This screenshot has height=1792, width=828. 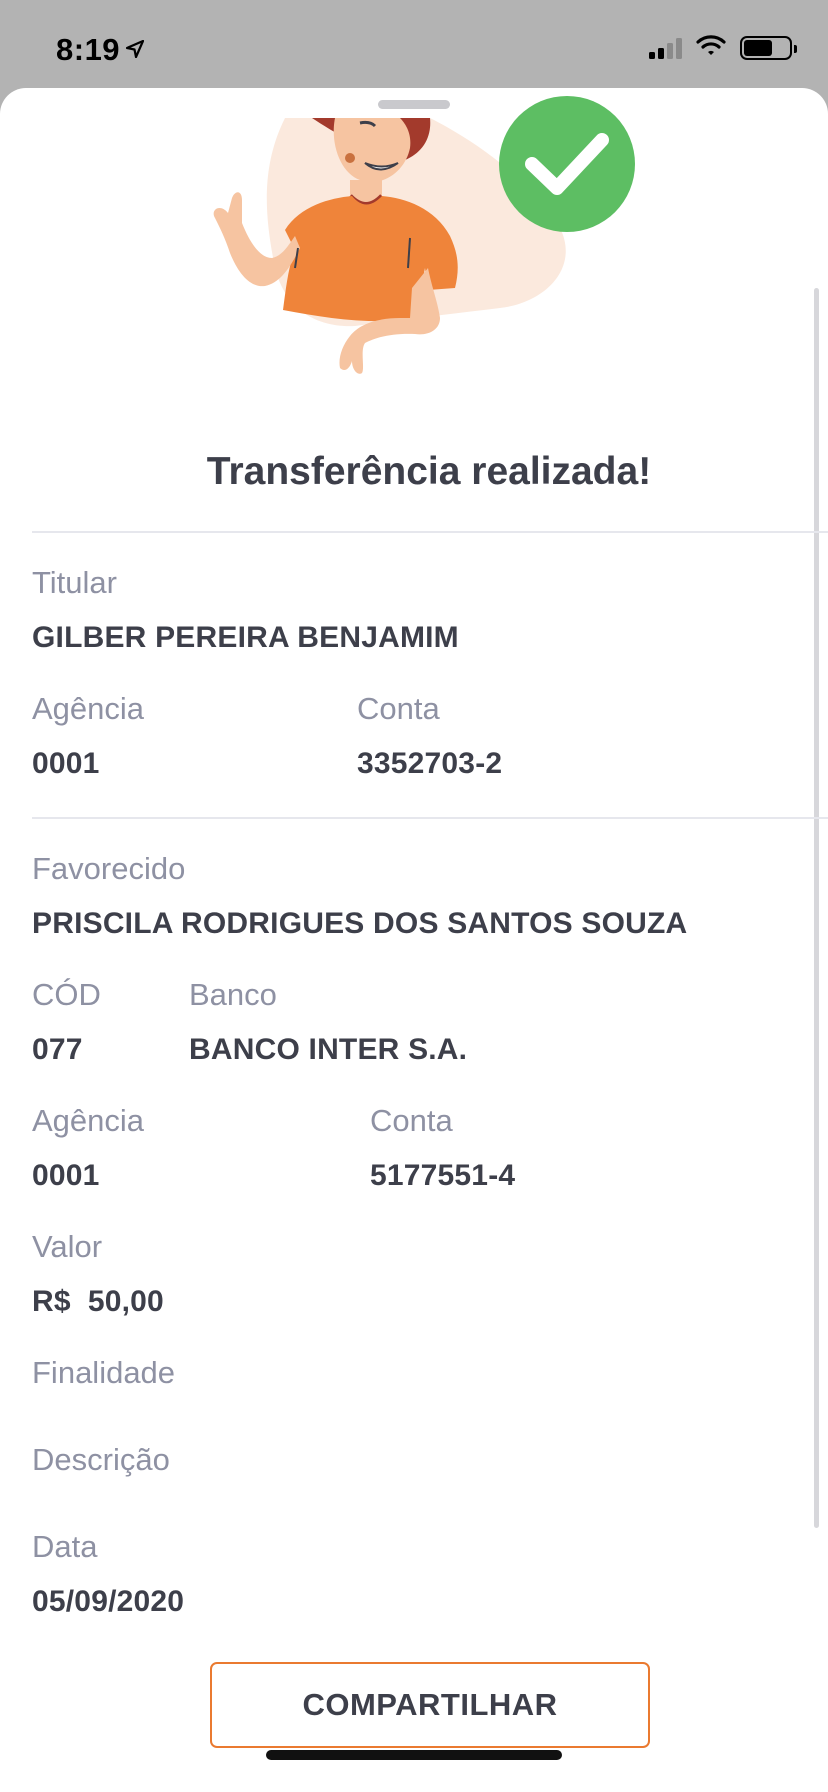 What do you see at coordinates (430, 763) in the screenshot?
I see `titular-conta-value: 3352703-2` at bounding box center [430, 763].